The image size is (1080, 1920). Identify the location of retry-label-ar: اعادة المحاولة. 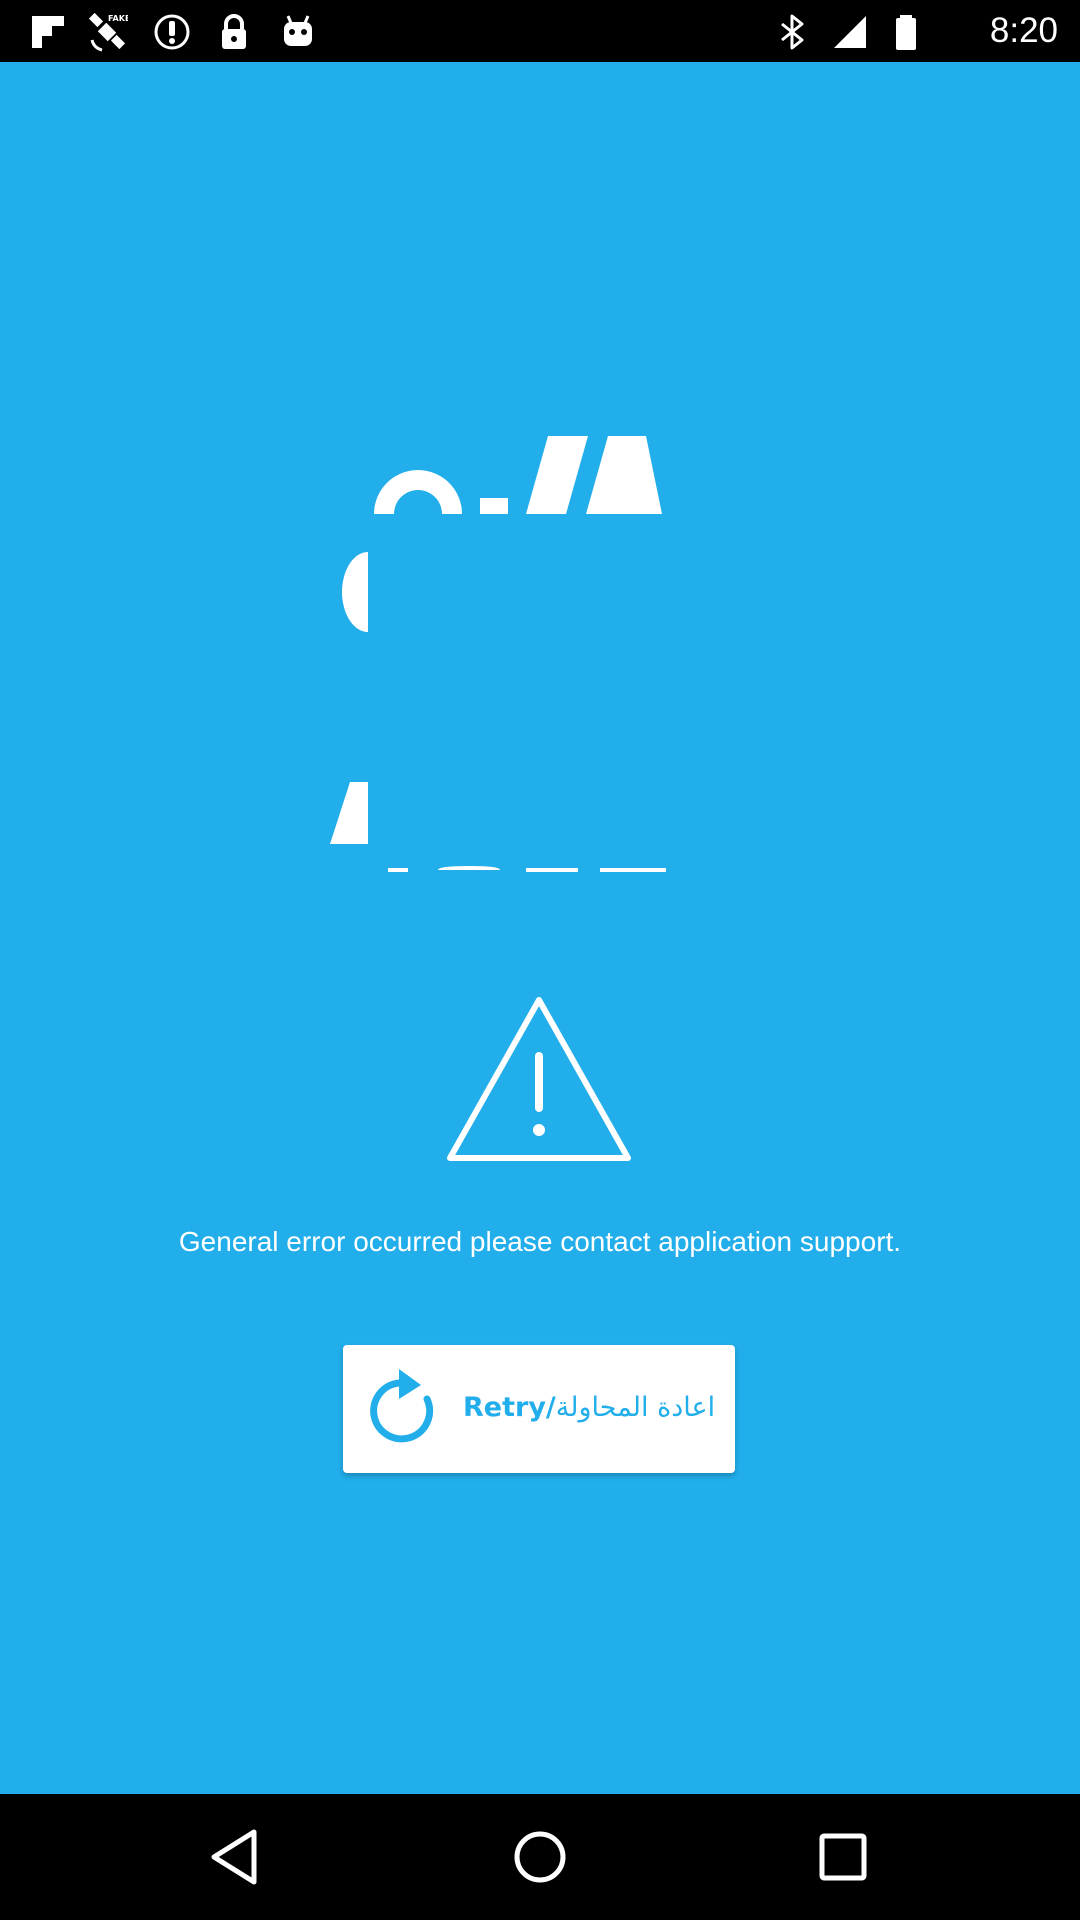
(635, 1407).